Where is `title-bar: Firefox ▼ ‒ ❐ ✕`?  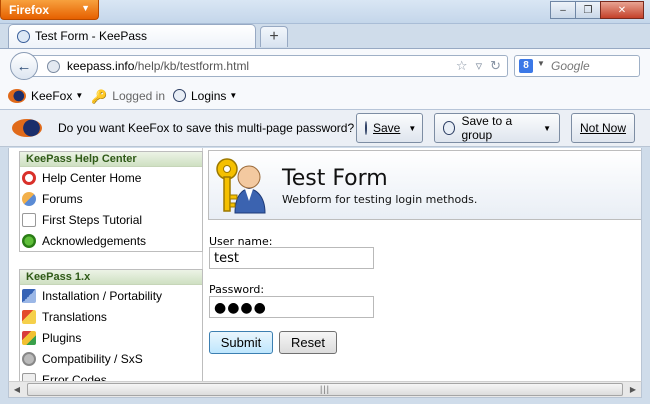 title-bar: Firefox ▼ ‒ ❐ ✕ is located at coordinates (325, 12).